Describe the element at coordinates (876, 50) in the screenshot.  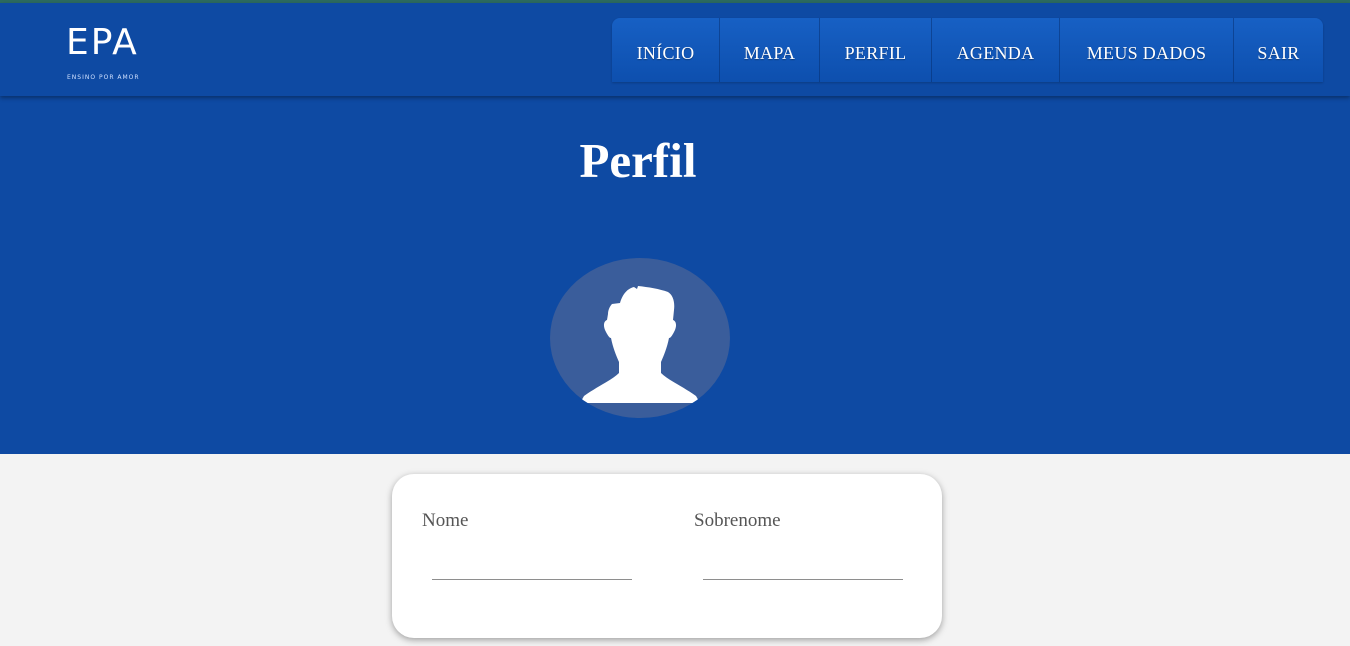
I see `nav-item-perfil: PERFIL` at that location.